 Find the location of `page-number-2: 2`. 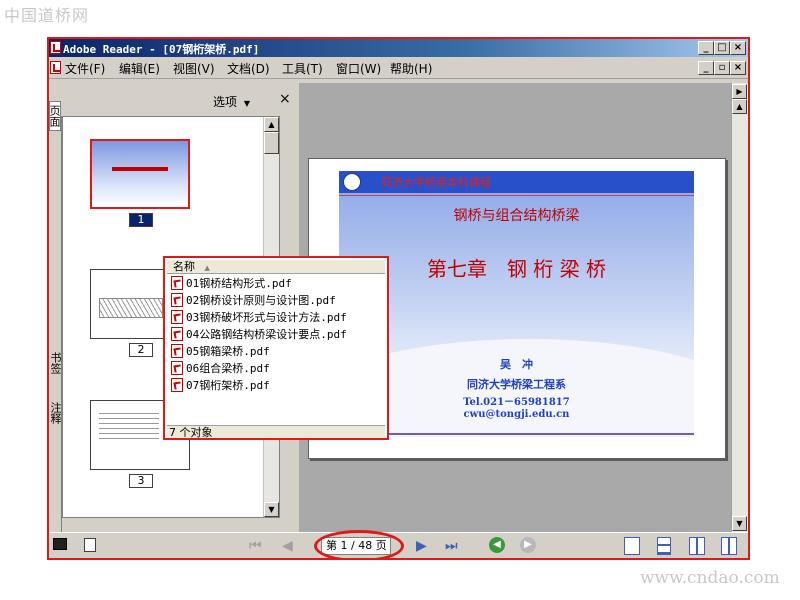

page-number-2: 2 is located at coordinates (141, 350).